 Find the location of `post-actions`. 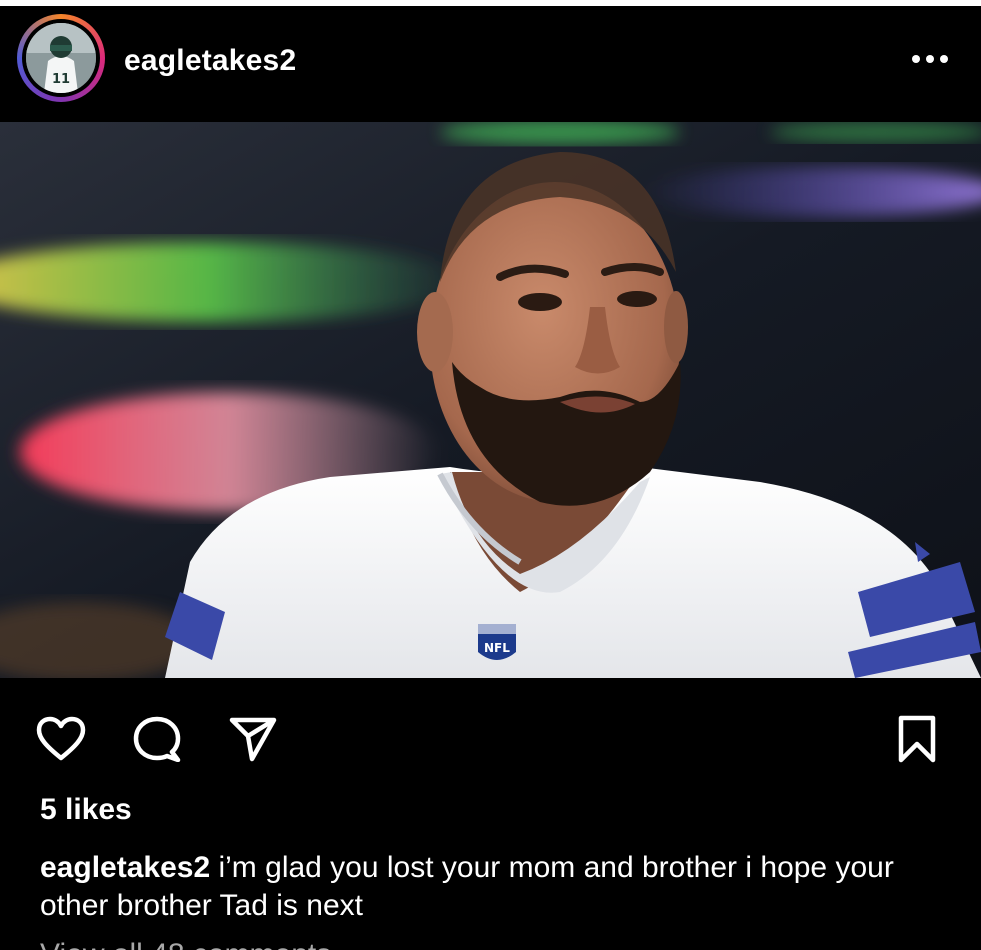

post-actions is located at coordinates (490, 733).